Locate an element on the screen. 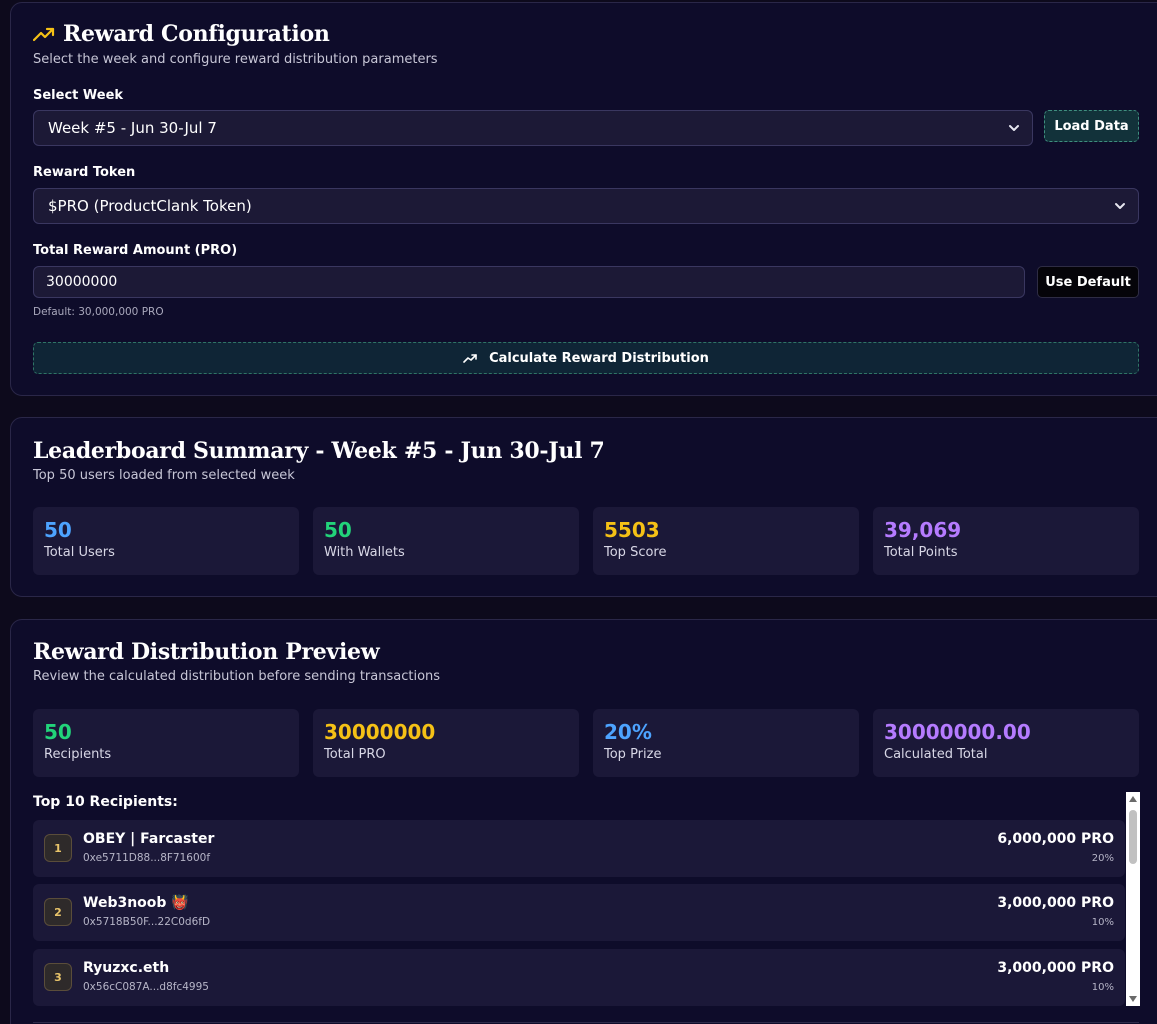  calculate-button-label: Calculate Reward Distribution is located at coordinates (599, 358).